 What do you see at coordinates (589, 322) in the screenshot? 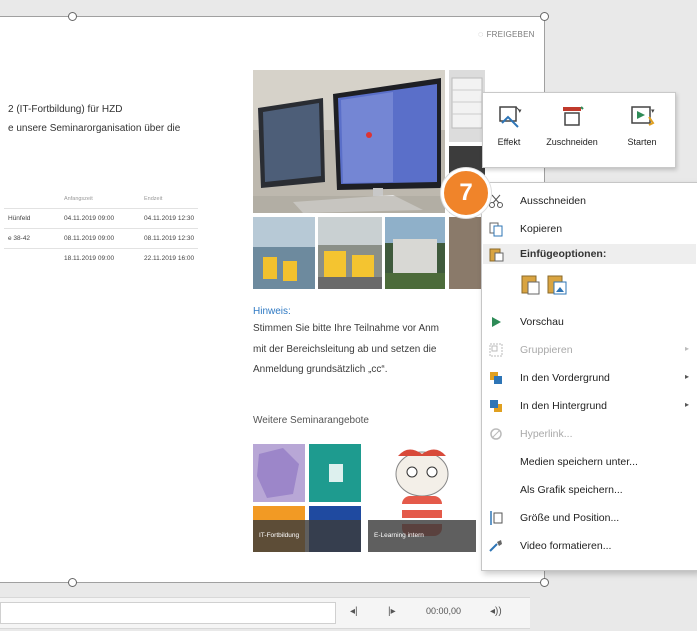
I see `menu-item-preview: Vorschau` at bounding box center [589, 322].